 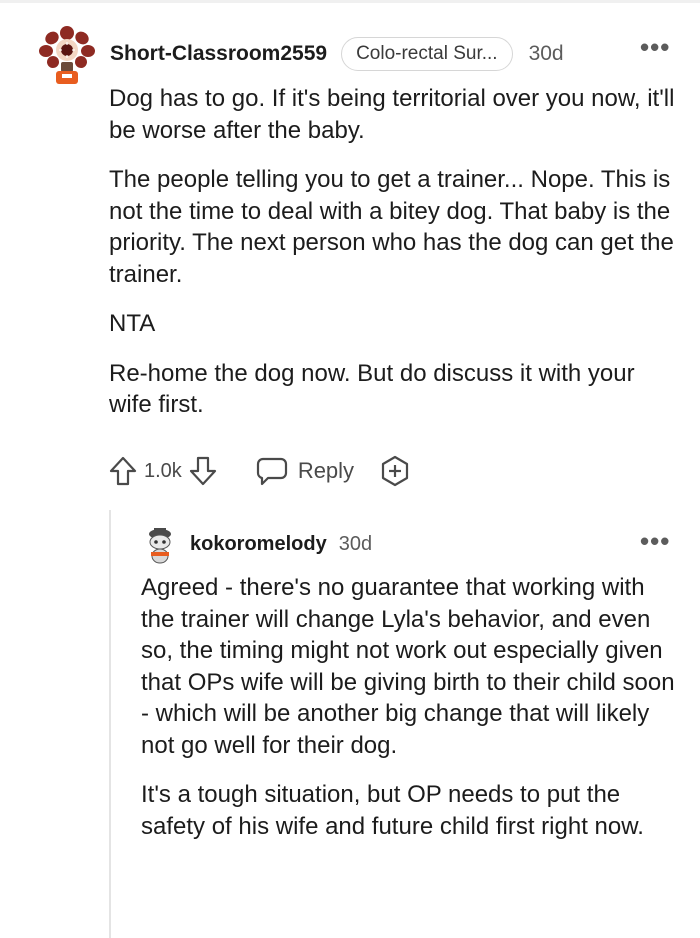 I want to click on downvote-arrow-icon, so click(x=203, y=471).